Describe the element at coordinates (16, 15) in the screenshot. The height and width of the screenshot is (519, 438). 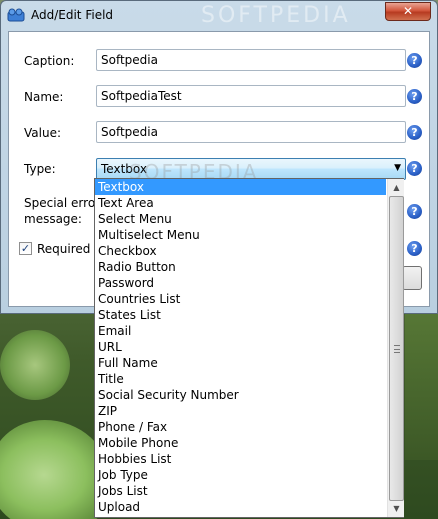
I see `app-window-icon` at that location.